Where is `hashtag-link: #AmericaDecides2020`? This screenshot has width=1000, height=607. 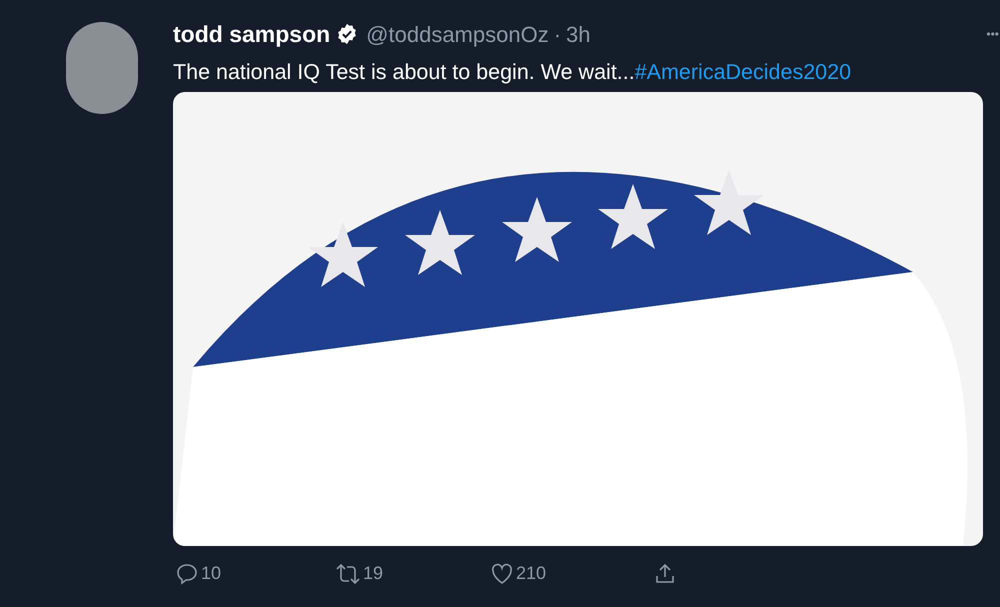
hashtag-link: #AmericaDecides2020 is located at coordinates (743, 72).